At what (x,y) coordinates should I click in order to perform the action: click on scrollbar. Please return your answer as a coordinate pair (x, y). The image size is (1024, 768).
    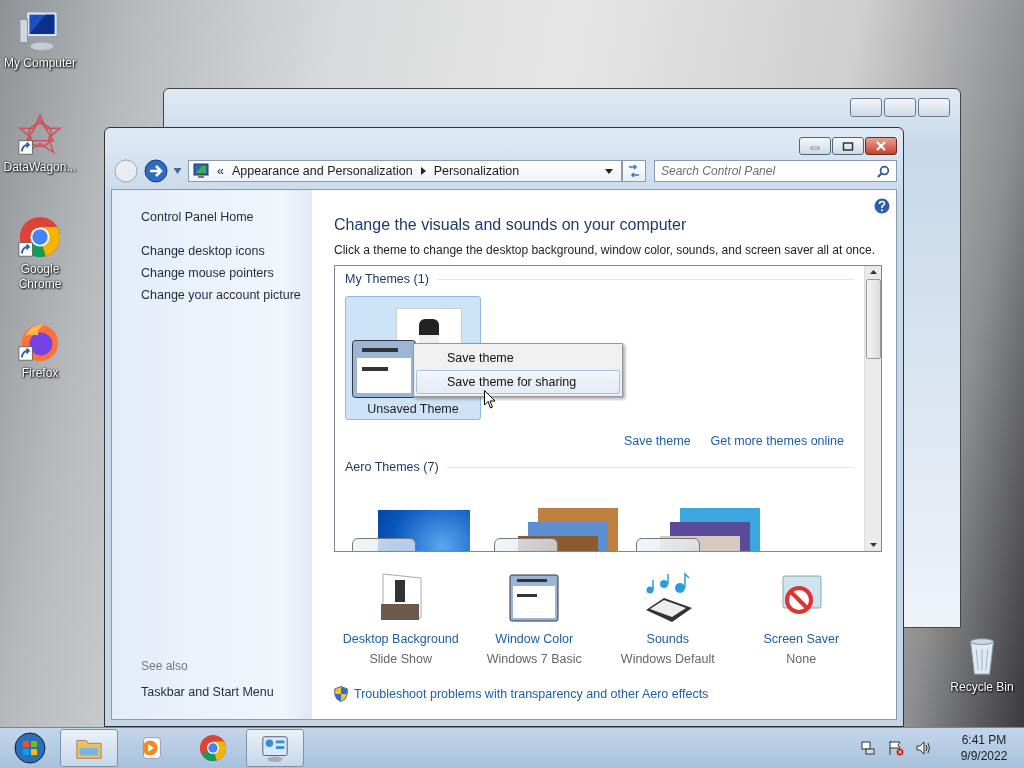
    Looking at the image, I should click on (872, 408).